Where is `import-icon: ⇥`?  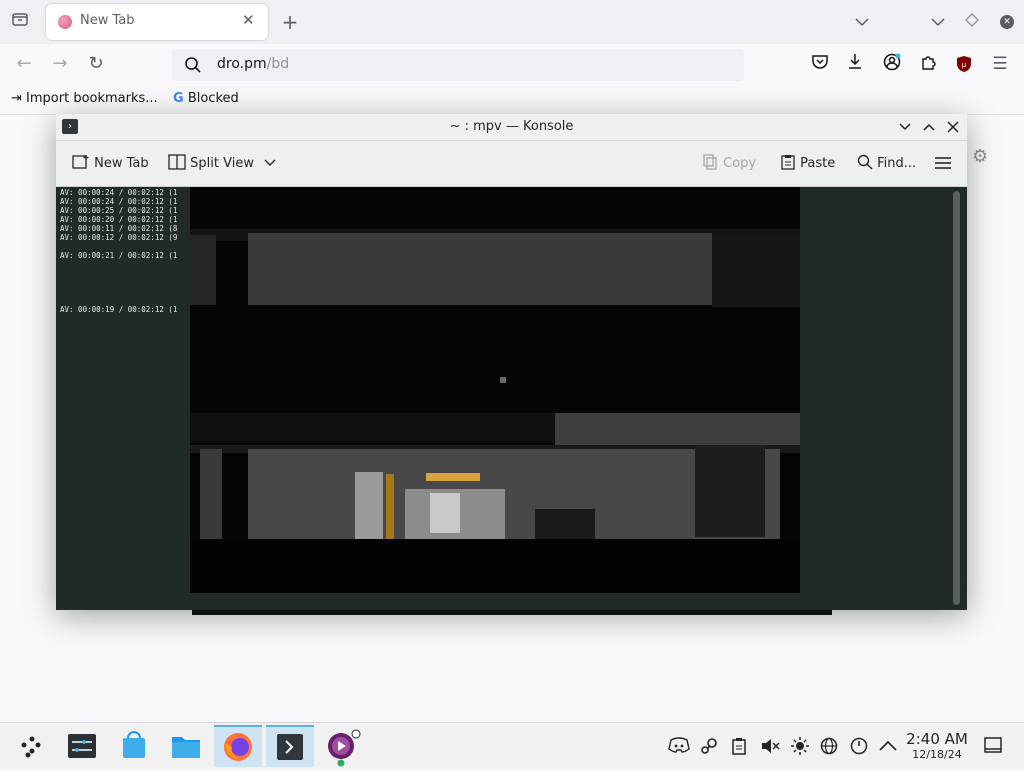
import-icon: ⇥ is located at coordinates (16, 98).